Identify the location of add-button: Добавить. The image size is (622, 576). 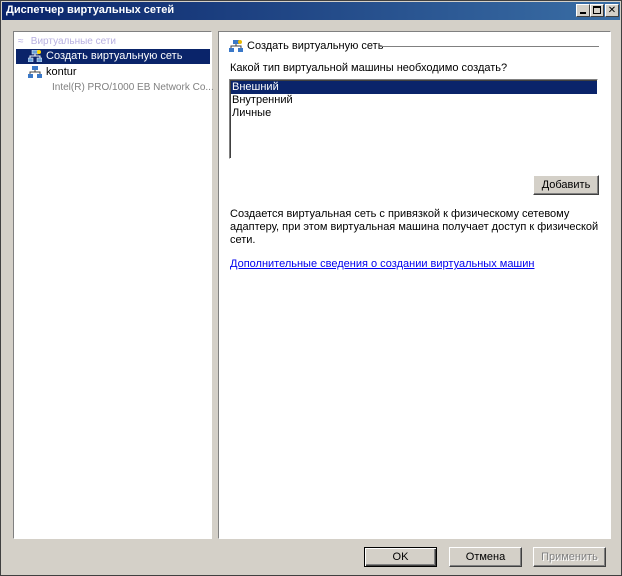
(566, 185).